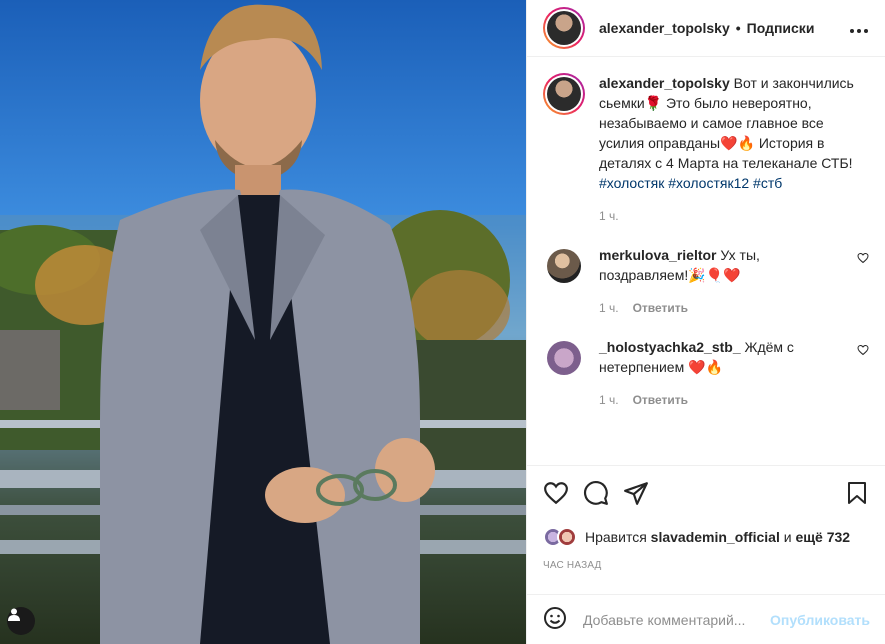 The height and width of the screenshot is (644, 885). I want to click on bookmark-icon, so click(857, 494).